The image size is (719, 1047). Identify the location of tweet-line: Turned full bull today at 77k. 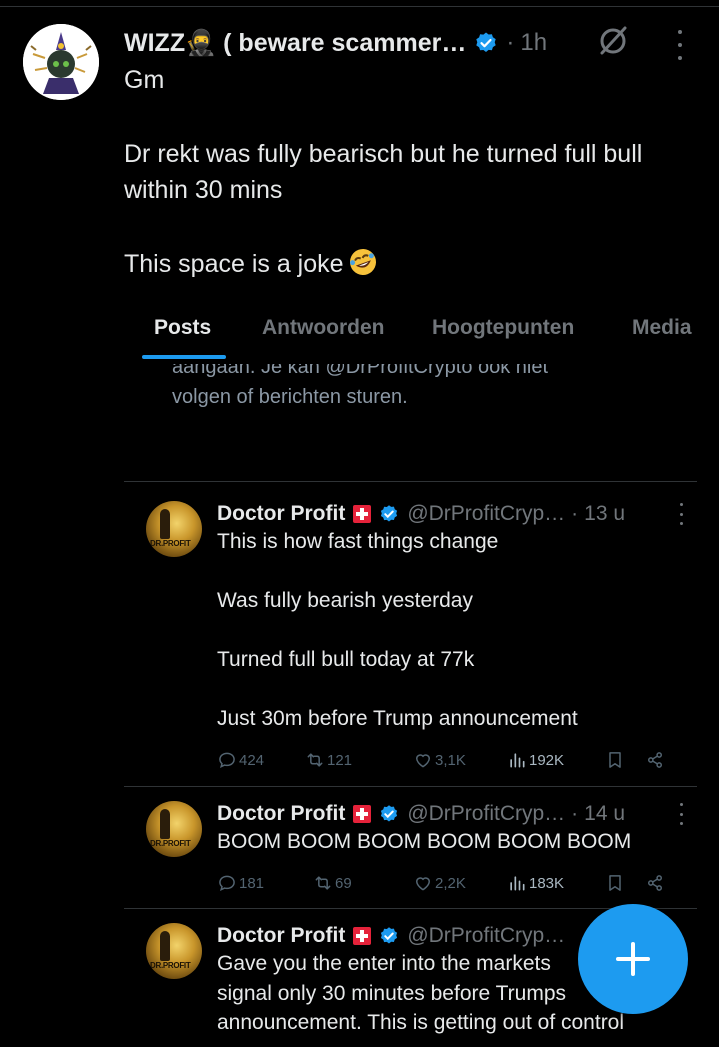
(346, 659).